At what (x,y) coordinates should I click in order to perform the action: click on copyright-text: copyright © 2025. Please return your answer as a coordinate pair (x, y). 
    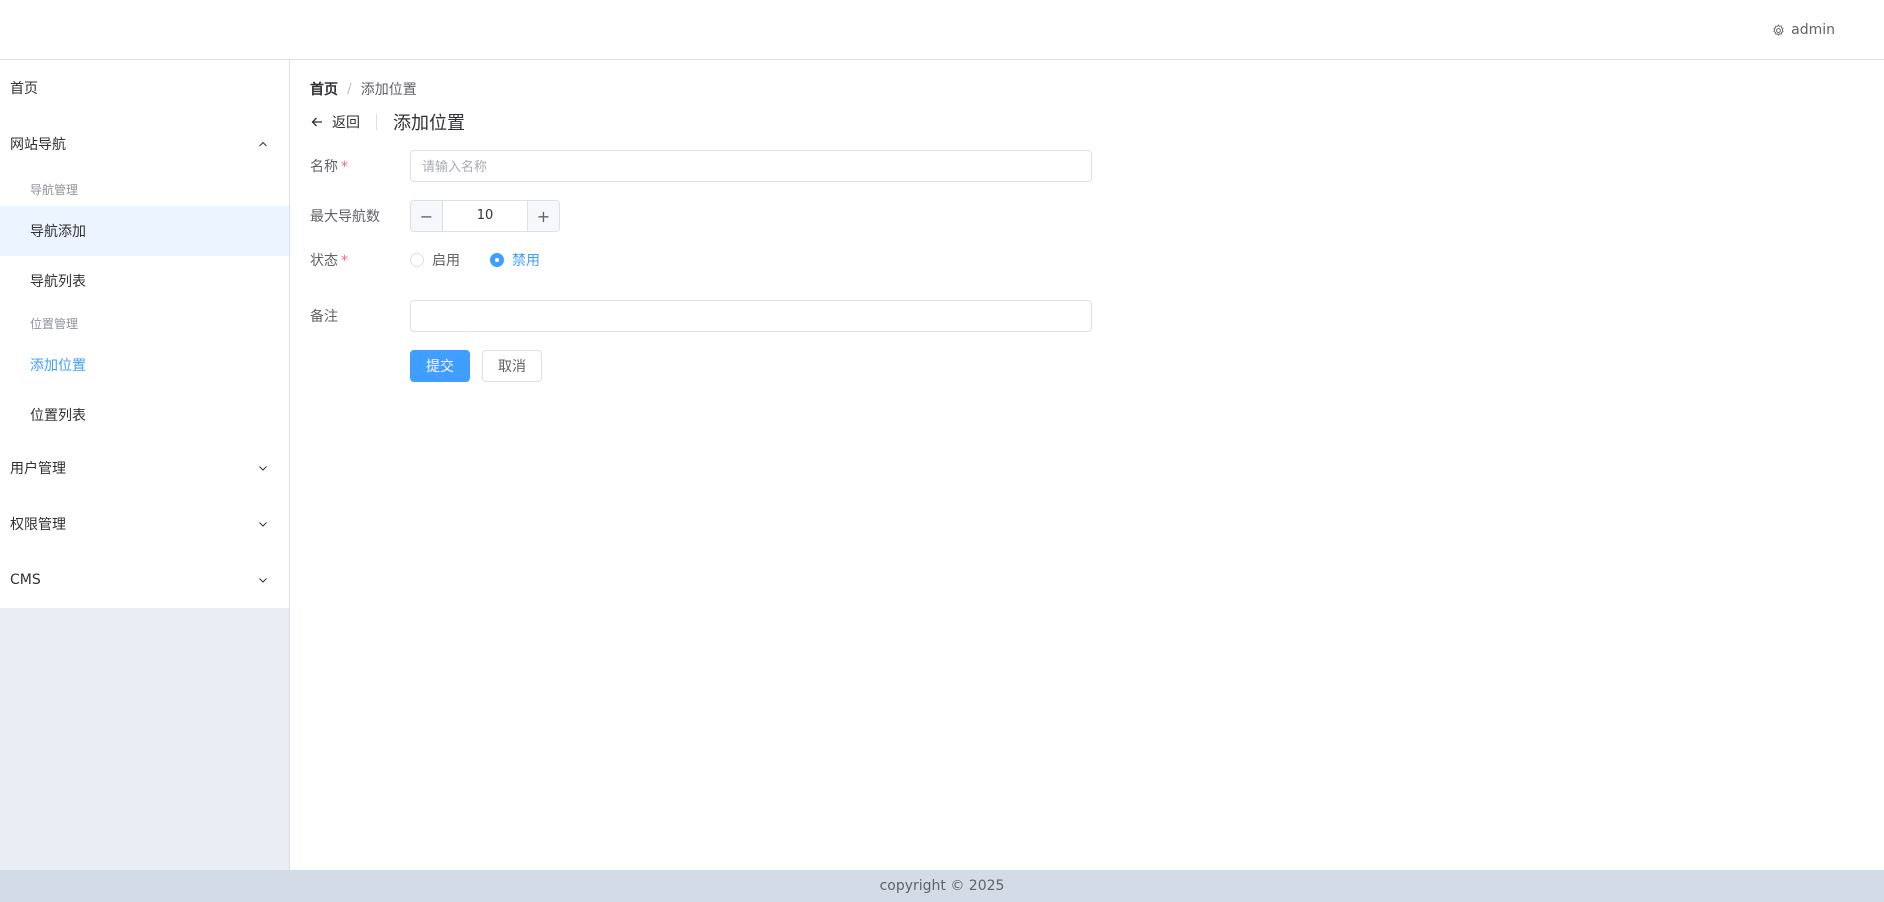
    Looking at the image, I should click on (942, 886).